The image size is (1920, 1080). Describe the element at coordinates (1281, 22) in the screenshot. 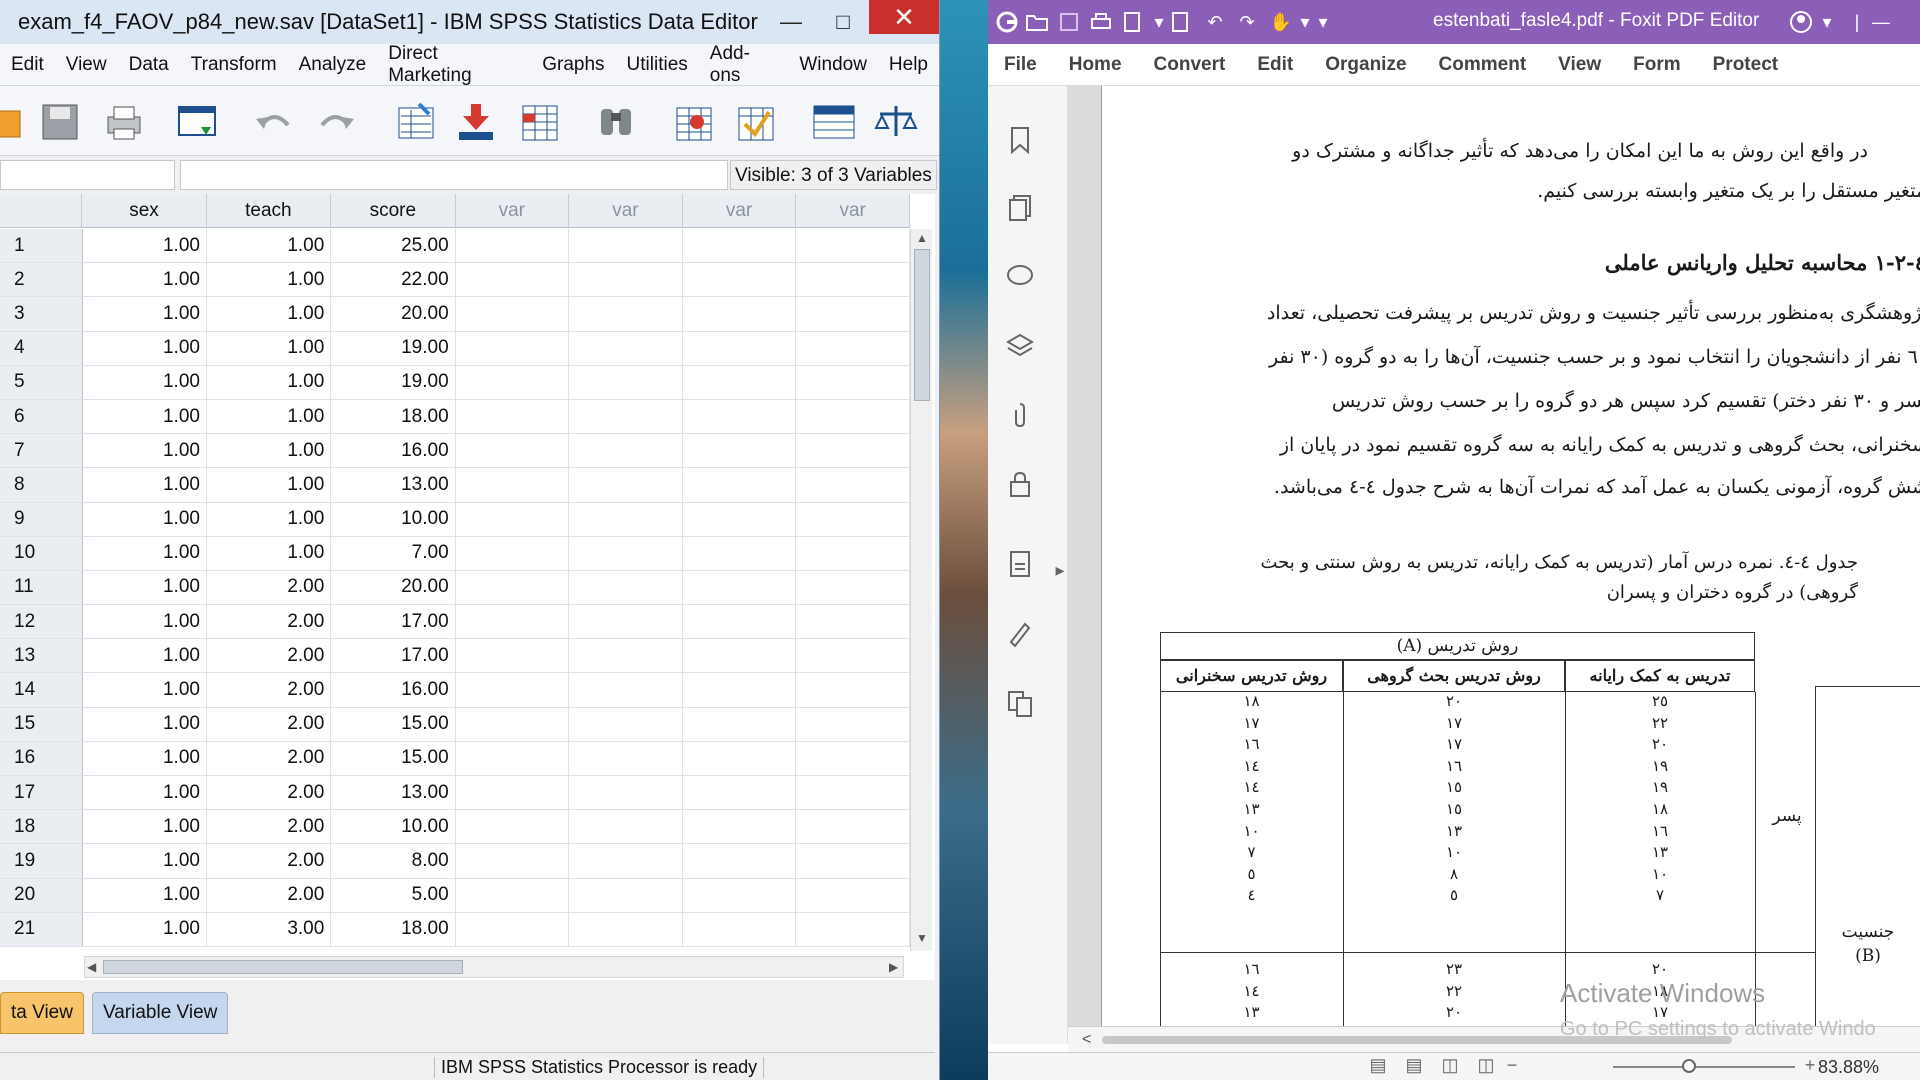

I see `hand-tool-icon: ✋` at that location.